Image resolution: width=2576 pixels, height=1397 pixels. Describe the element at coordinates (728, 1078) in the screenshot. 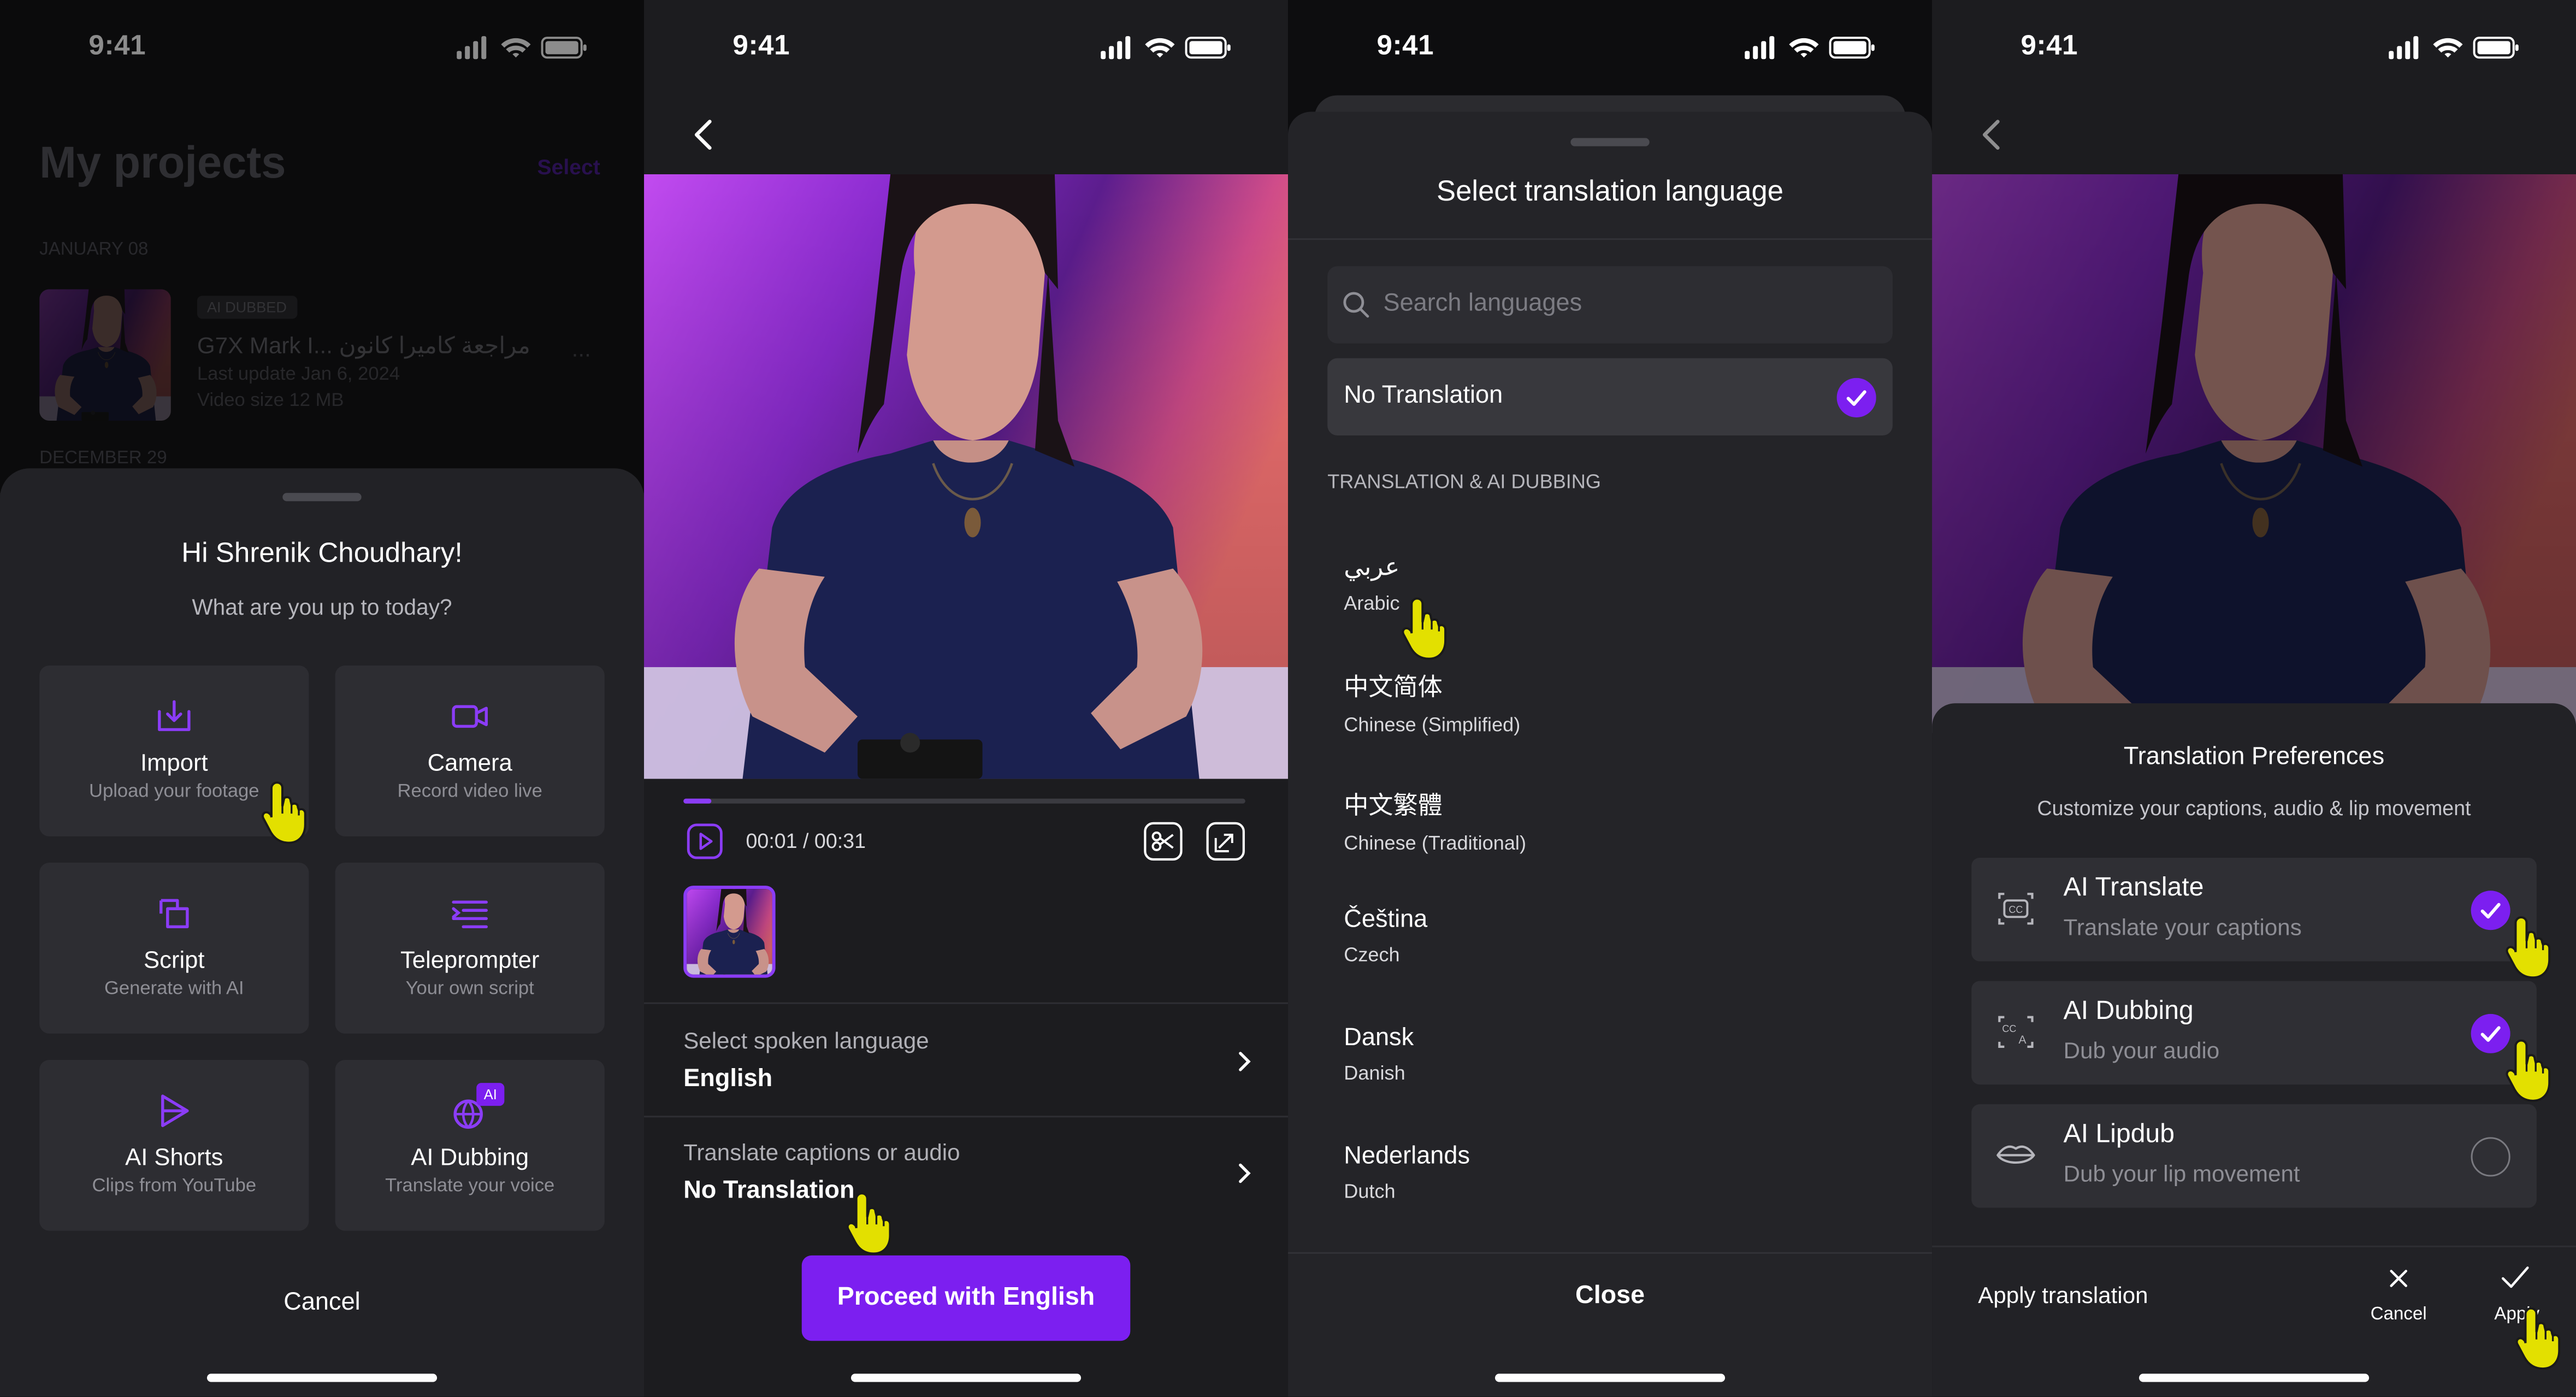

I see `spoken-language-value: English` at that location.